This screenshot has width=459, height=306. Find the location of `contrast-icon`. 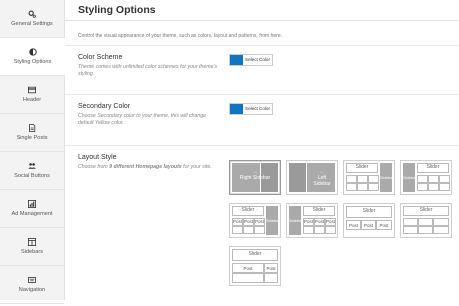

contrast-icon is located at coordinates (32, 52).